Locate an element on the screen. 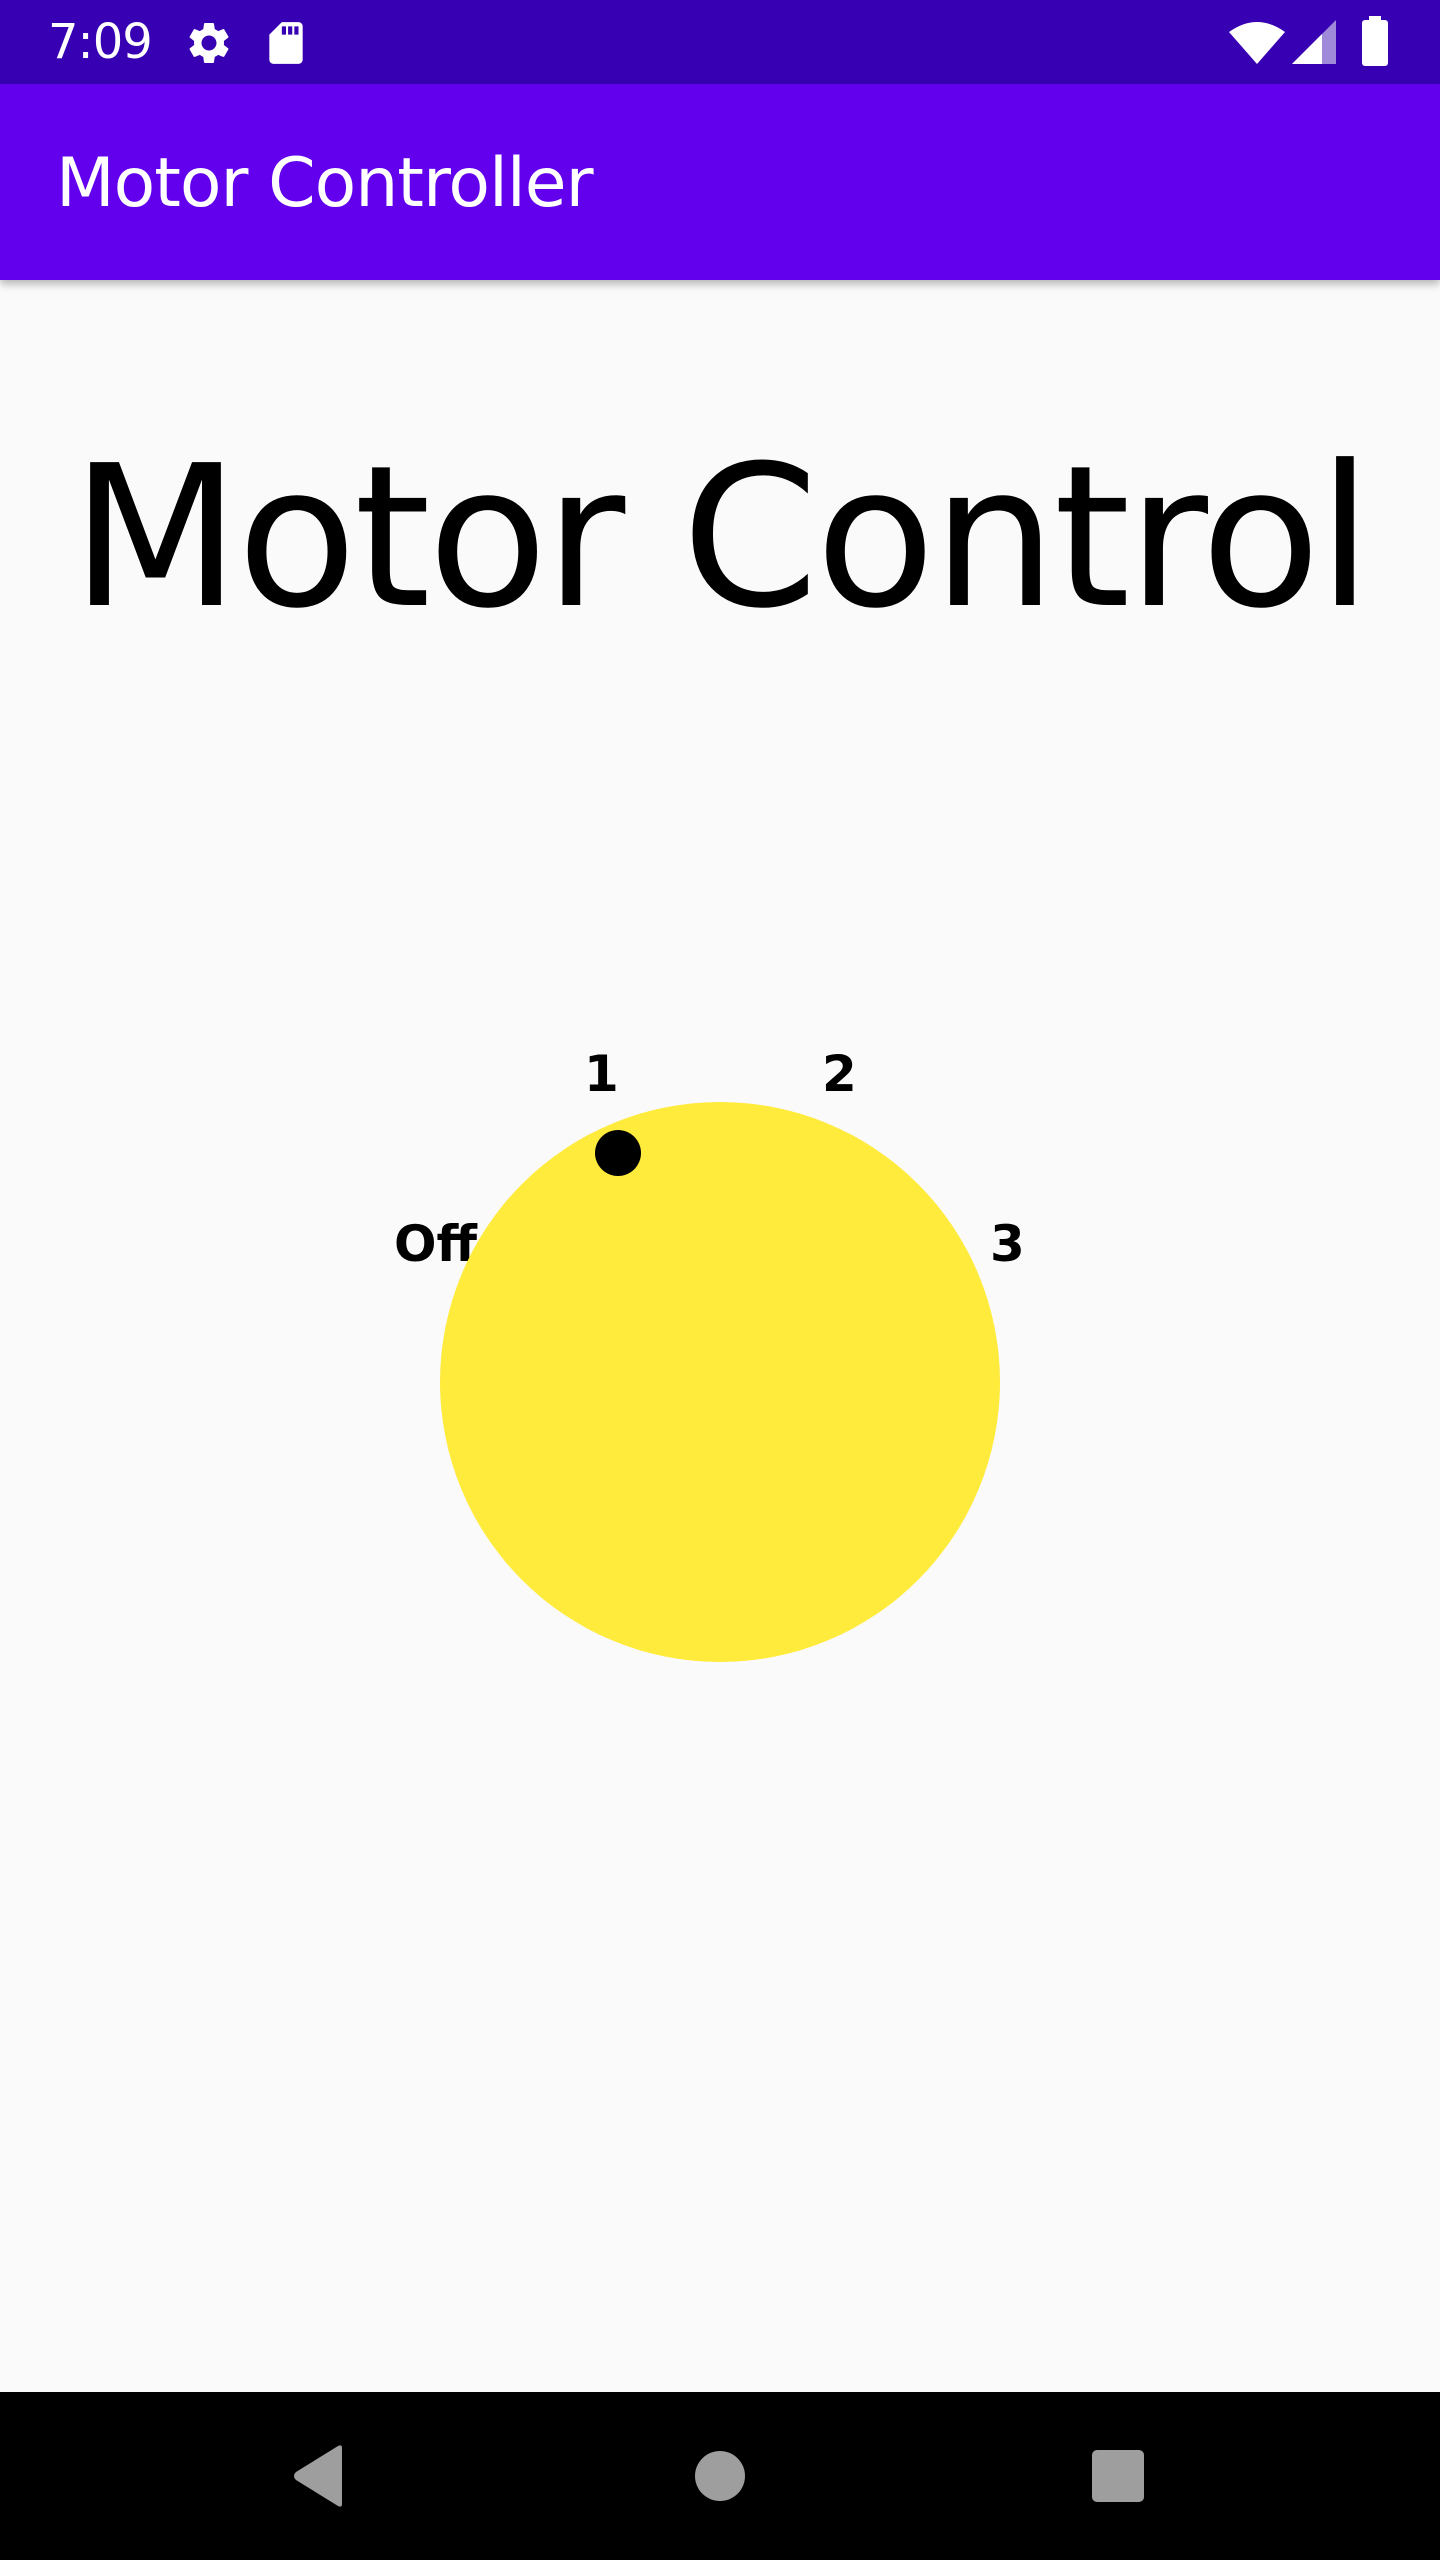 This screenshot has width=1440, height=2560. cell-signal-icon is located at coordinates (1314, 44).